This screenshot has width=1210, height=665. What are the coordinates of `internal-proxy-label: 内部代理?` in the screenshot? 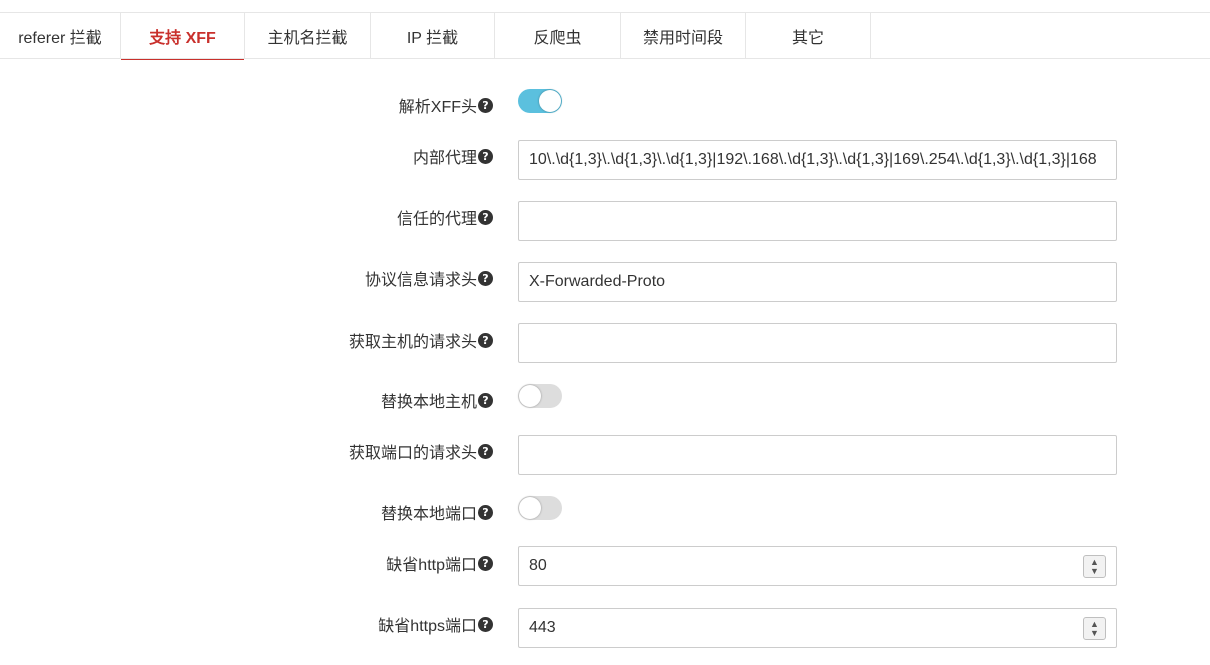 It's located at (453, 156).